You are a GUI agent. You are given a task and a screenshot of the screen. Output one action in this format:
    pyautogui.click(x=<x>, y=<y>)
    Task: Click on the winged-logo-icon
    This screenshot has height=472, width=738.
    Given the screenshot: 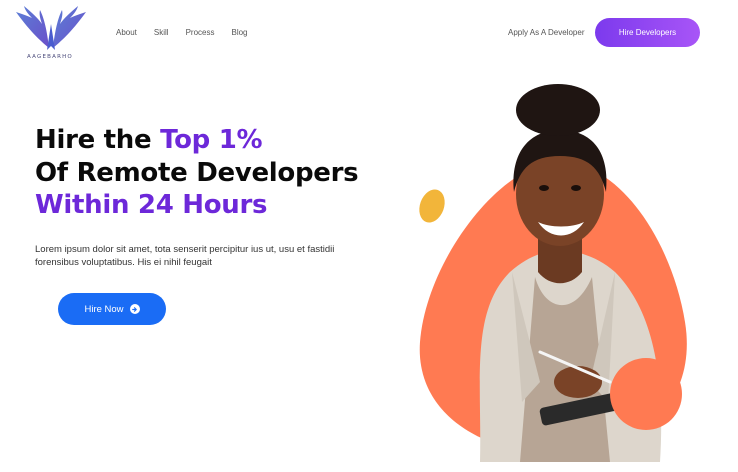 What is the action you would take?
    pyautogui.click(x=51, y=28)
    